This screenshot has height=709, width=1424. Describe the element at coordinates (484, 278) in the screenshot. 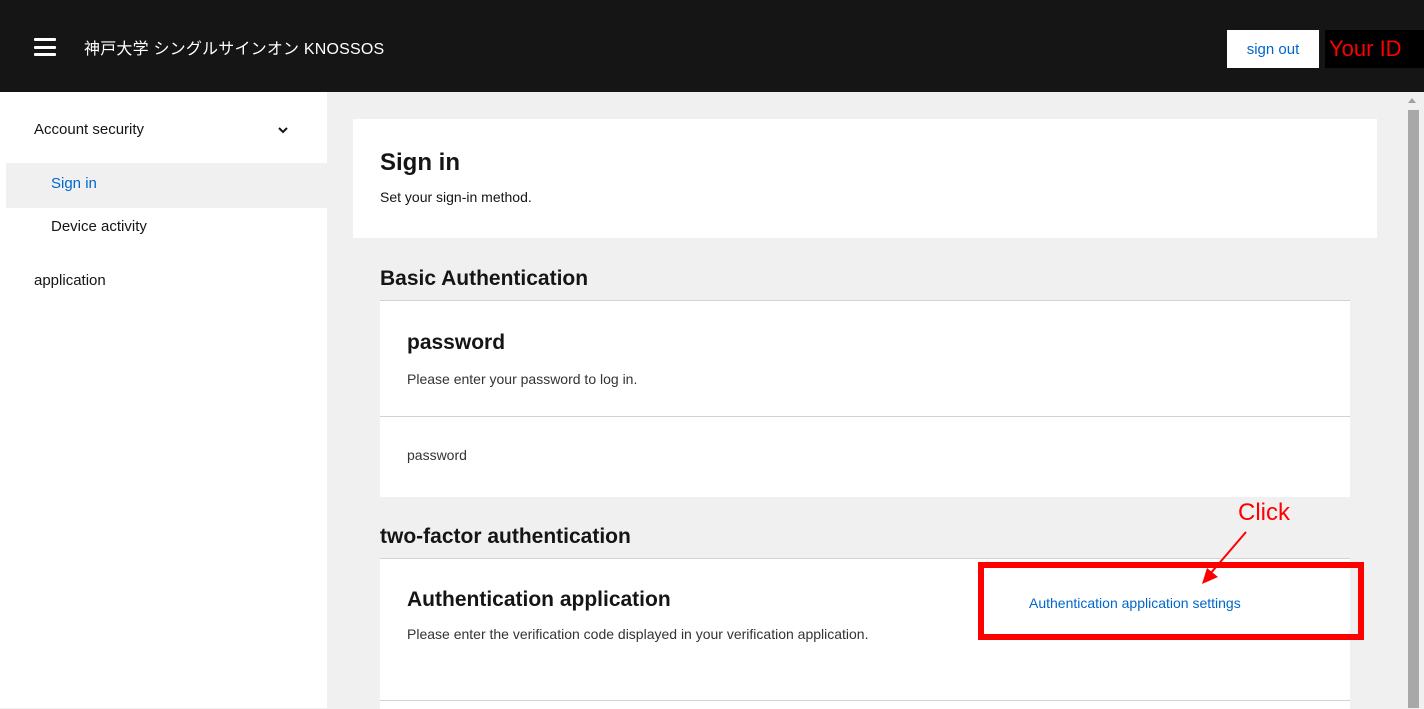

I see `basic-authentication-heading: Basic Authentication` at that location.